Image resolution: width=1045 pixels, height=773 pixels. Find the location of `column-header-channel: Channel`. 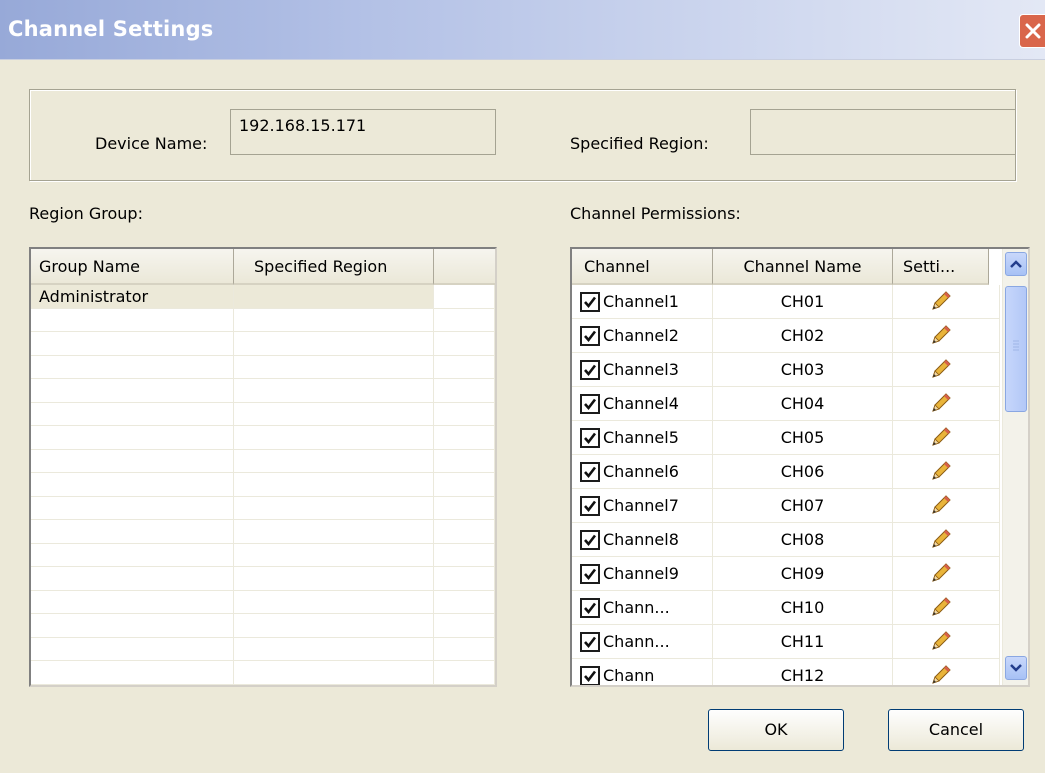

column-header-channel: Channel is located at coordinates (642, 267).